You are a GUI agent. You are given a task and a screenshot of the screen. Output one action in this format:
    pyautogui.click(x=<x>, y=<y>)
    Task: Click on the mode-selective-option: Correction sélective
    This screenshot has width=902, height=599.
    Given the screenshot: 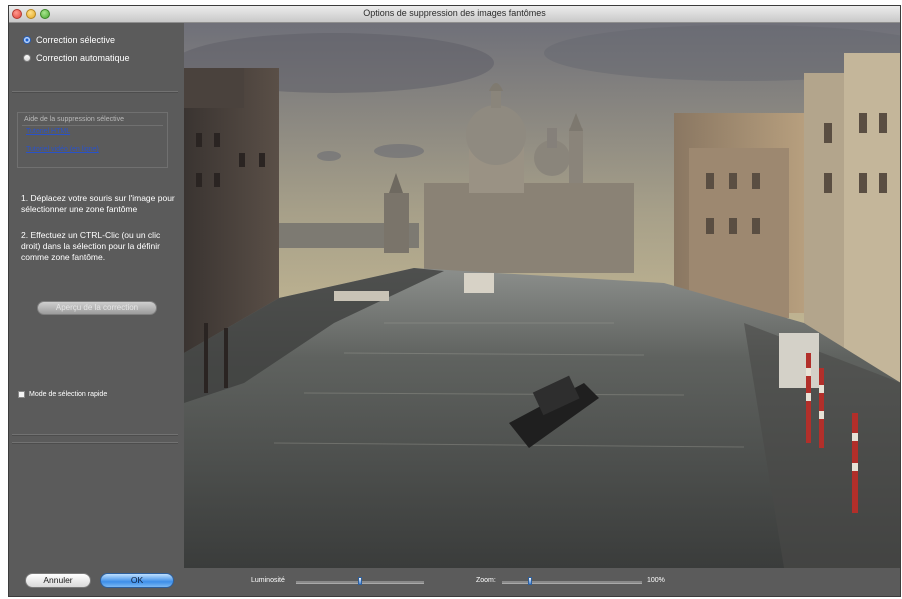 What is the action you would take?
    pyautogui.click(x=69, y=40)
    